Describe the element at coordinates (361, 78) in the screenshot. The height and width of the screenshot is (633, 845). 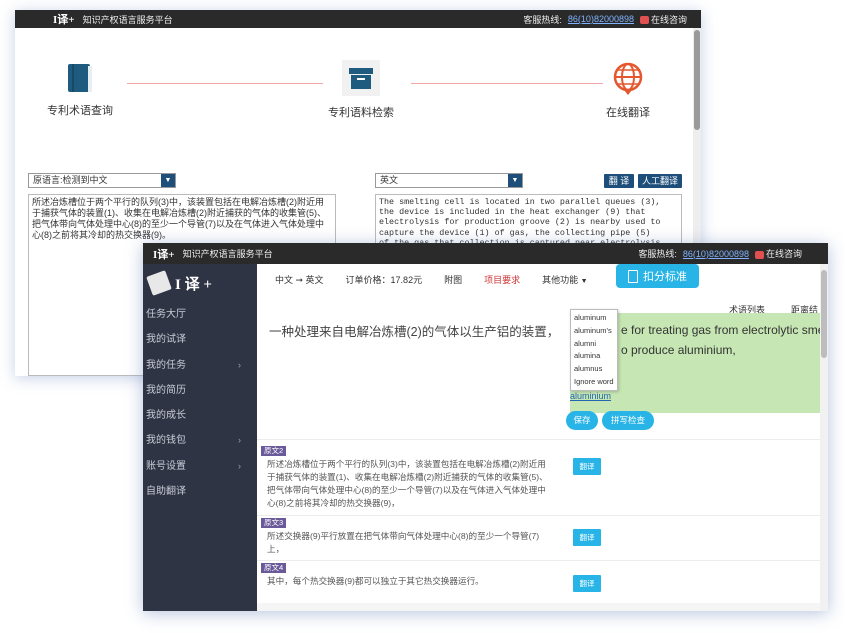
I see `archive-box-icon` at that location.